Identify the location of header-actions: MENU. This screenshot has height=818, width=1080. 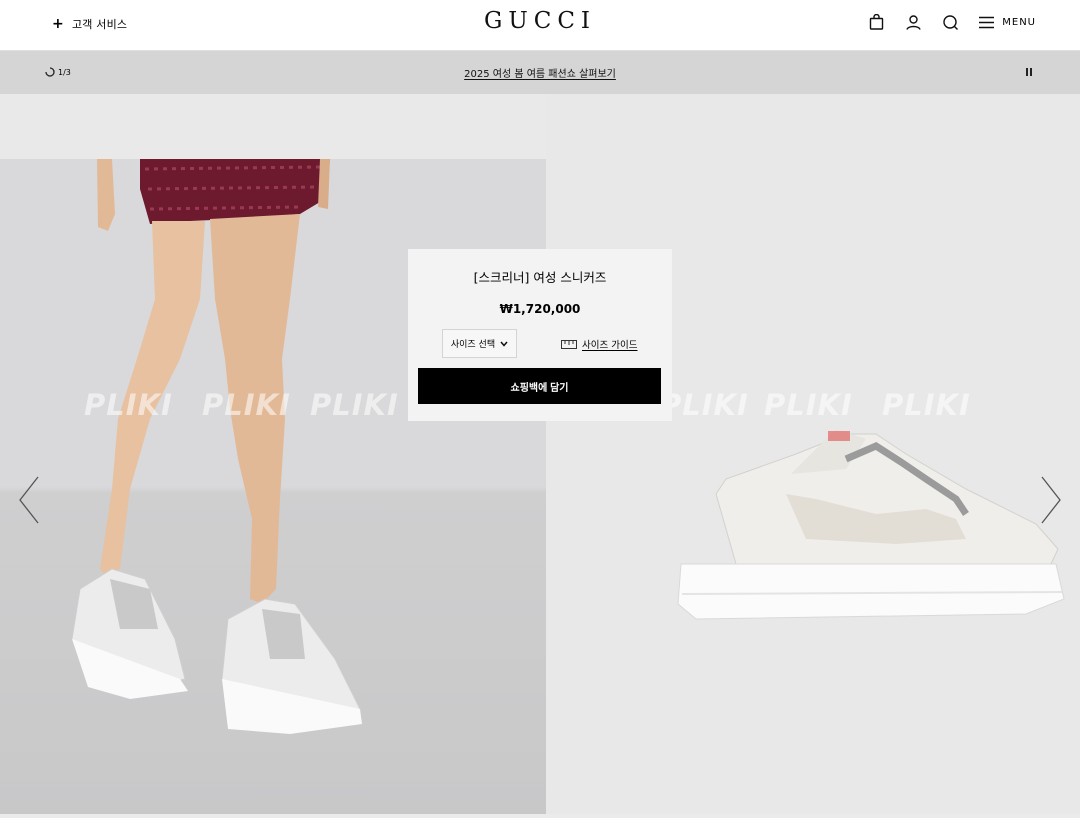
(952, 22).